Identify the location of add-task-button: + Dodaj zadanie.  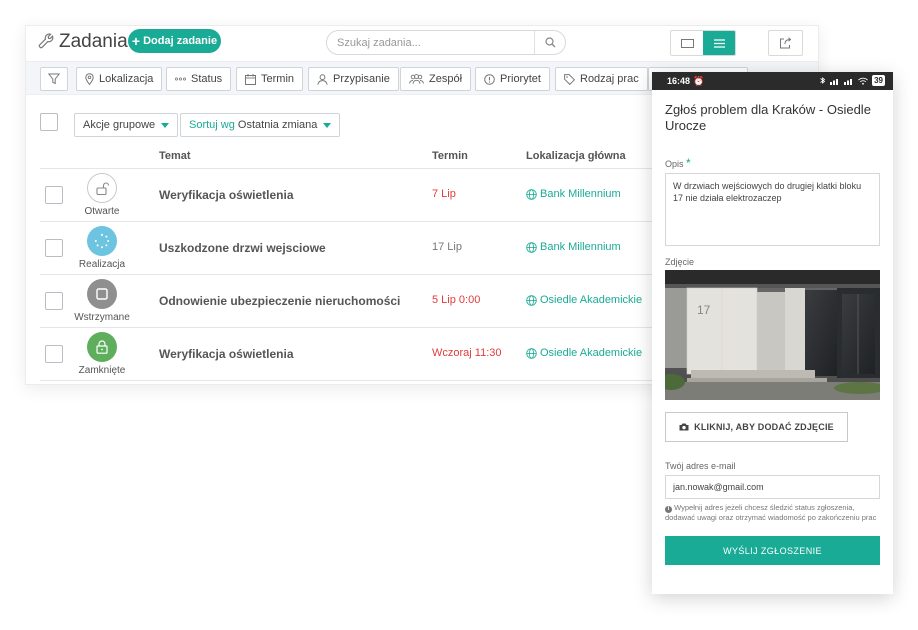
(174, 41).